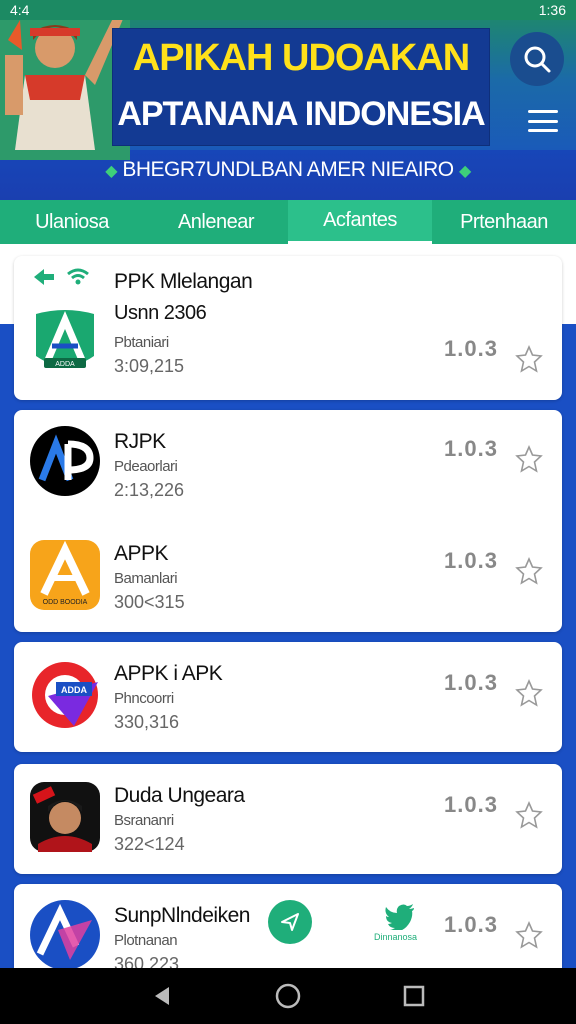 The image size is (576, 1024). I want to click on status-time: 1:36, so click(552, 10).